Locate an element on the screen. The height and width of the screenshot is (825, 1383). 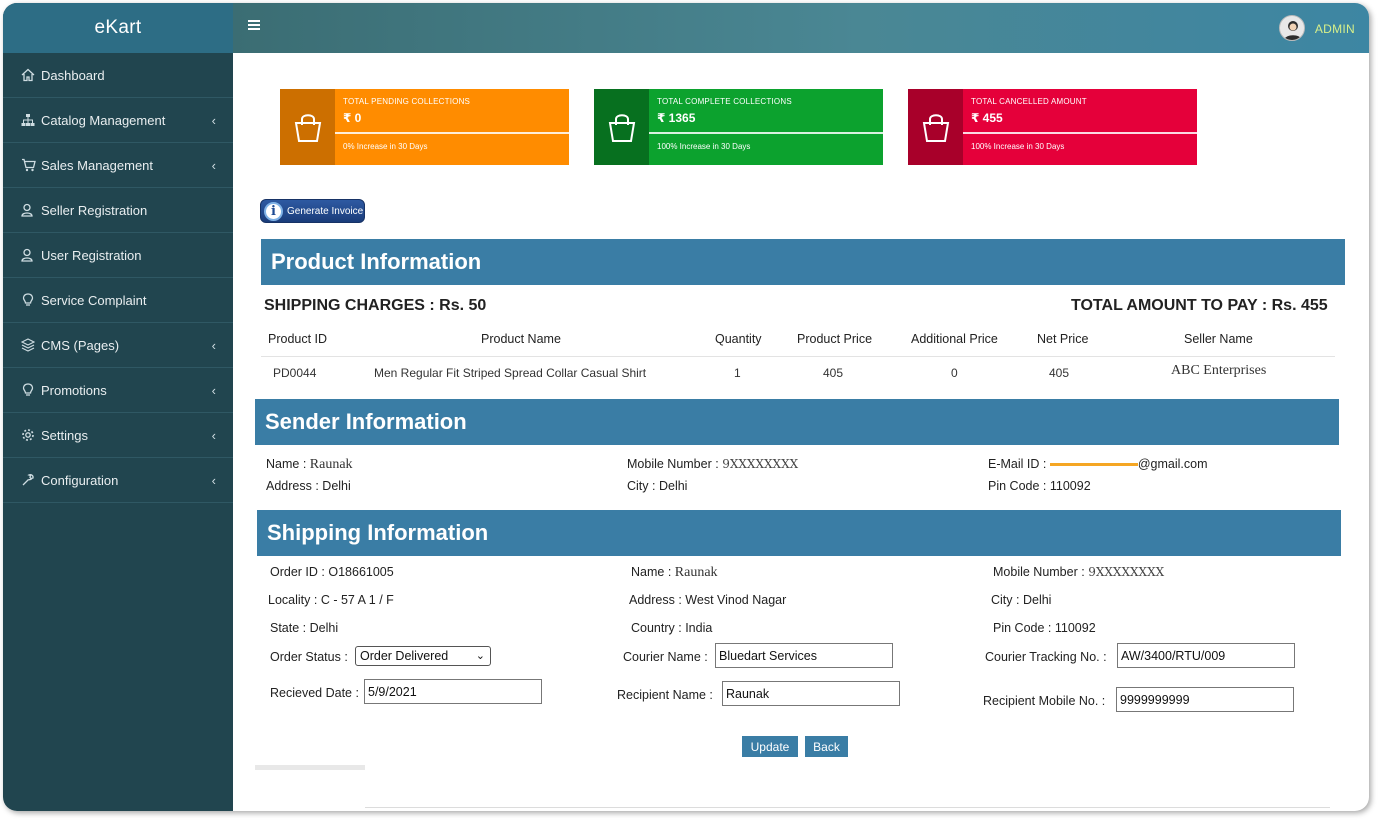
recipient-mobile-input: 9999999999 is located at coordinates (1205, 699).